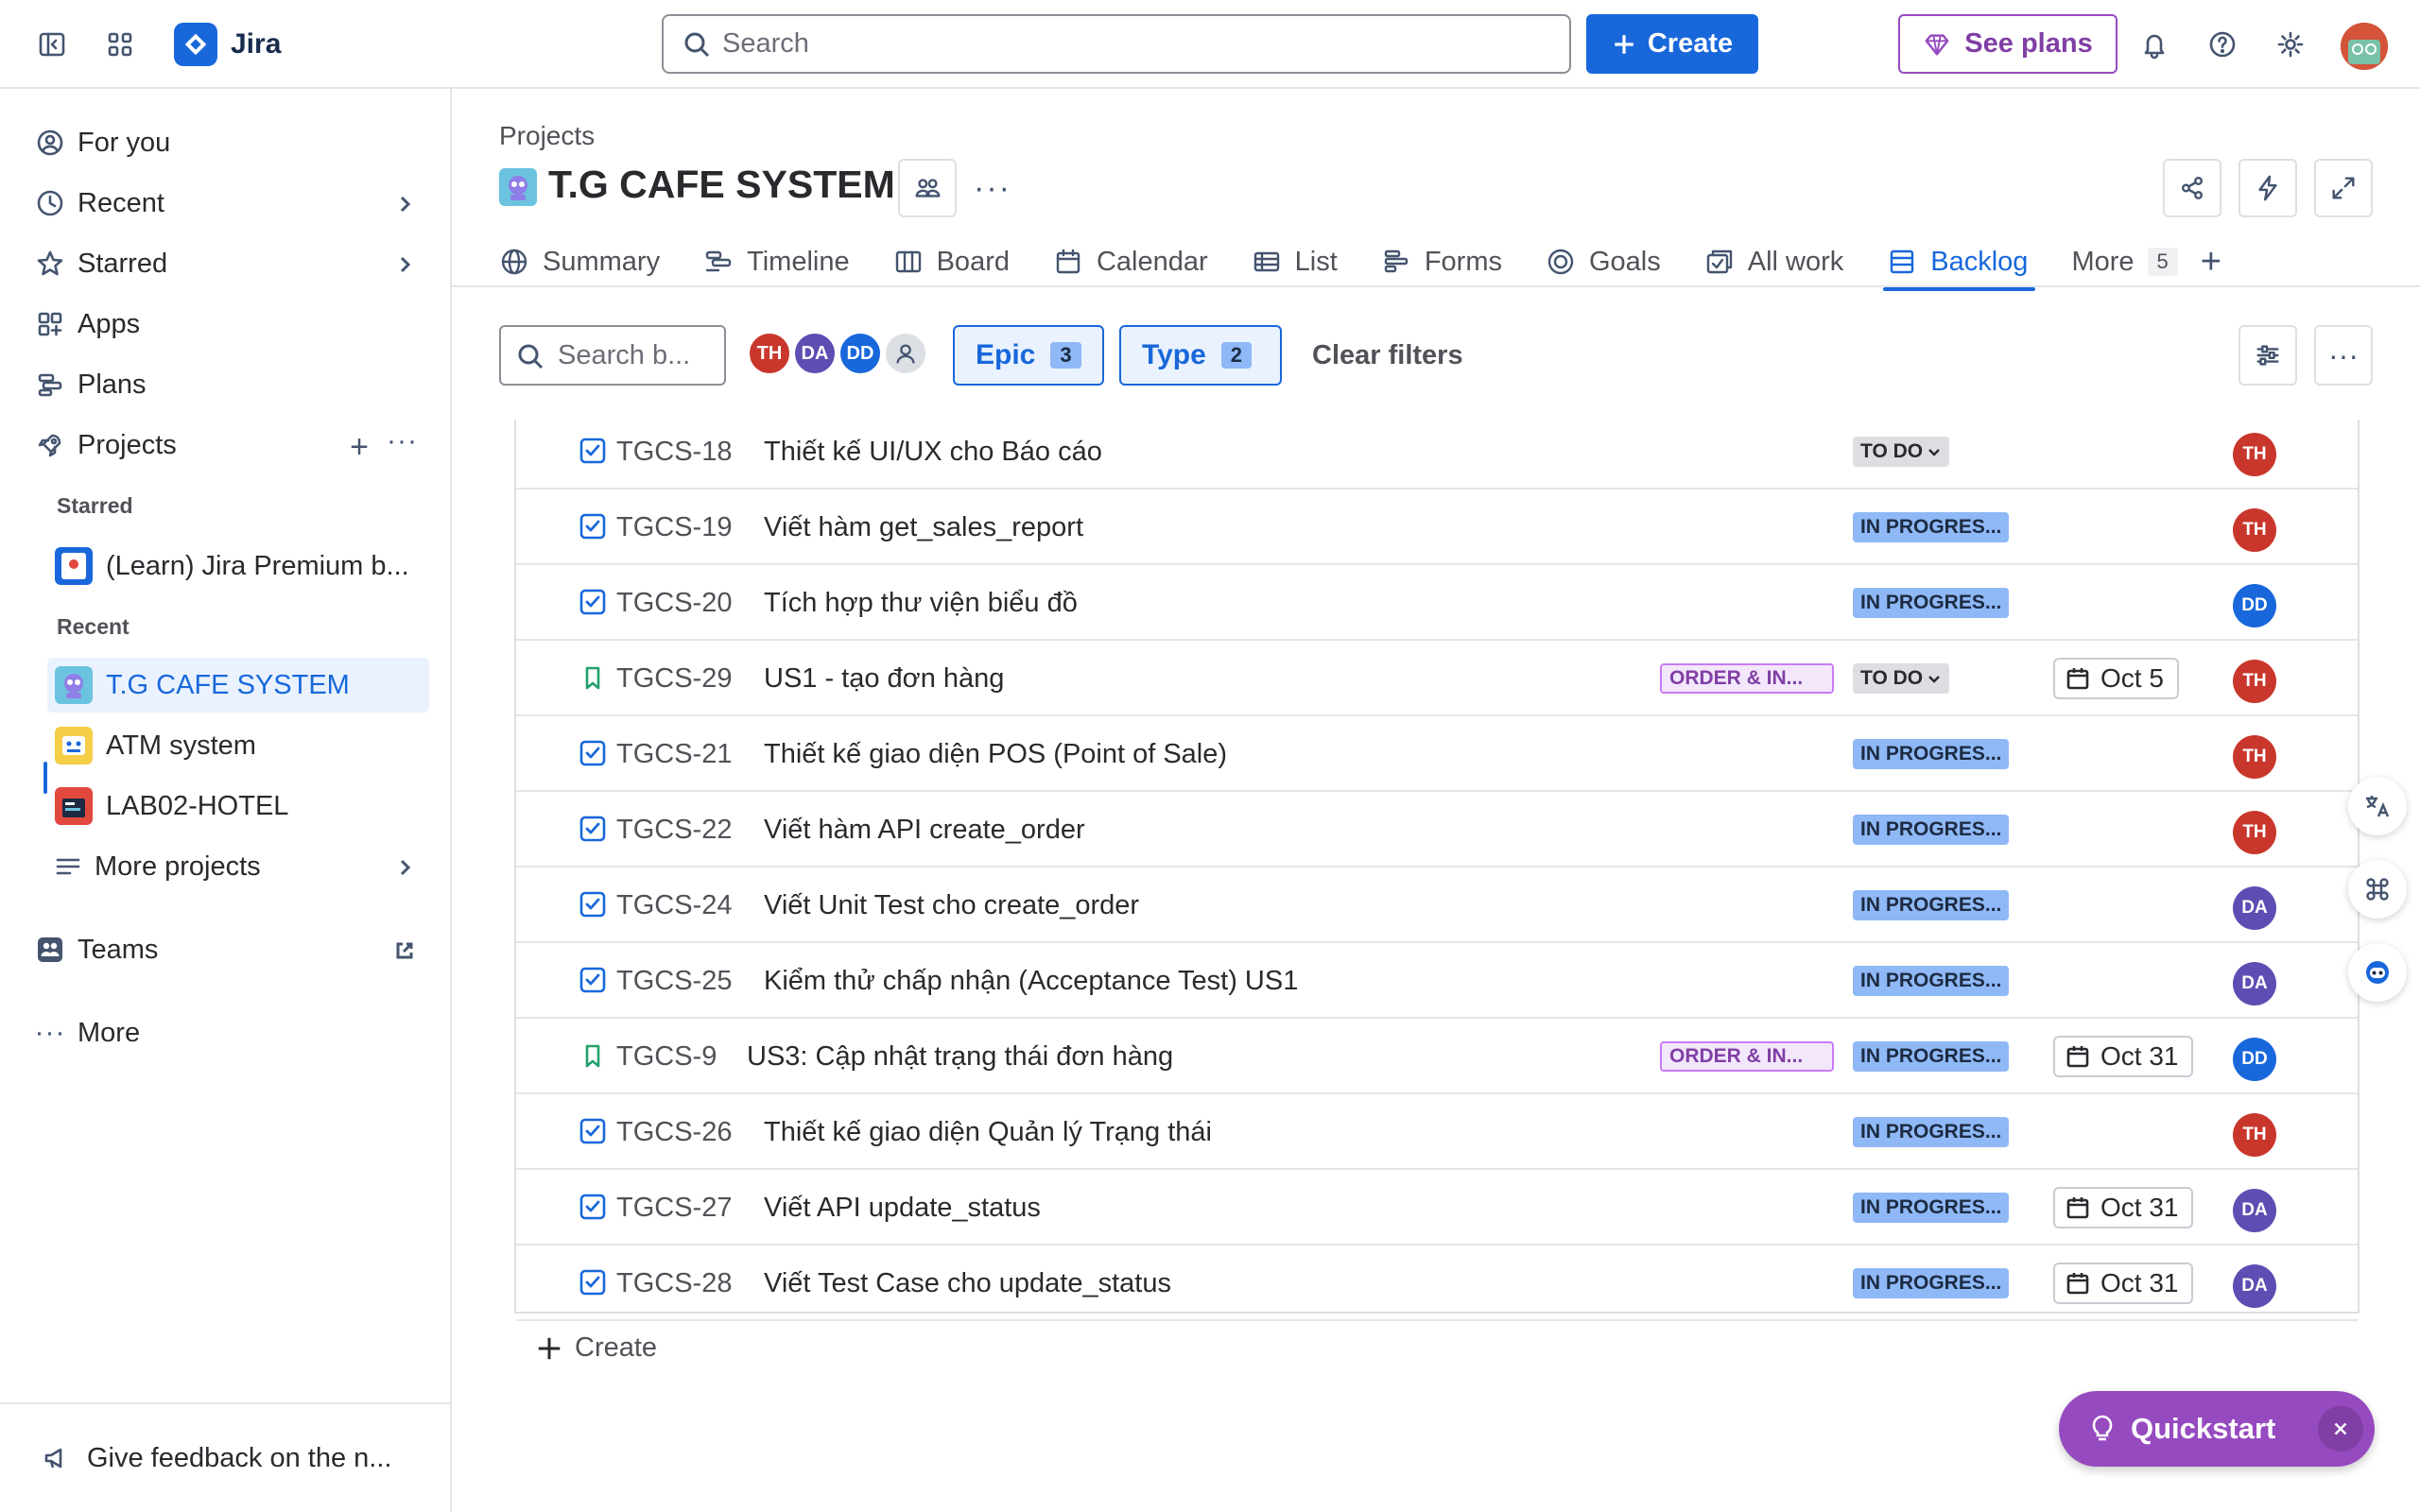 This screenshot has height=1512, width=2420. Describe the element at coordinates (2217, 1429) in the screenshot. I see `quickstart-button: Quickstart` at that location.